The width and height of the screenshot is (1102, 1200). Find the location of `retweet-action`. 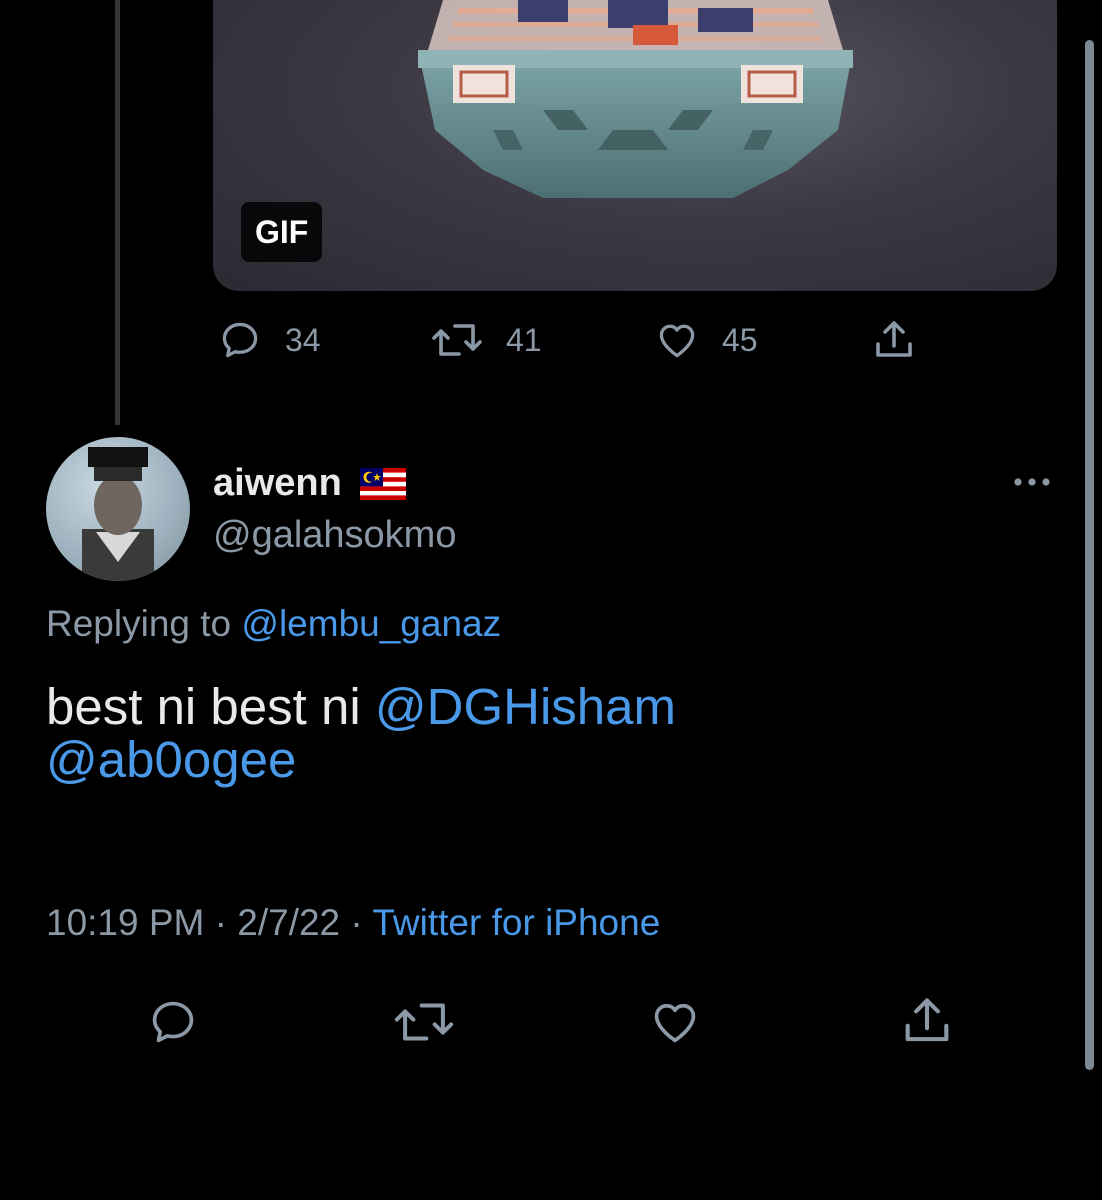

retweet-action is located at coordinates (424, 1022).